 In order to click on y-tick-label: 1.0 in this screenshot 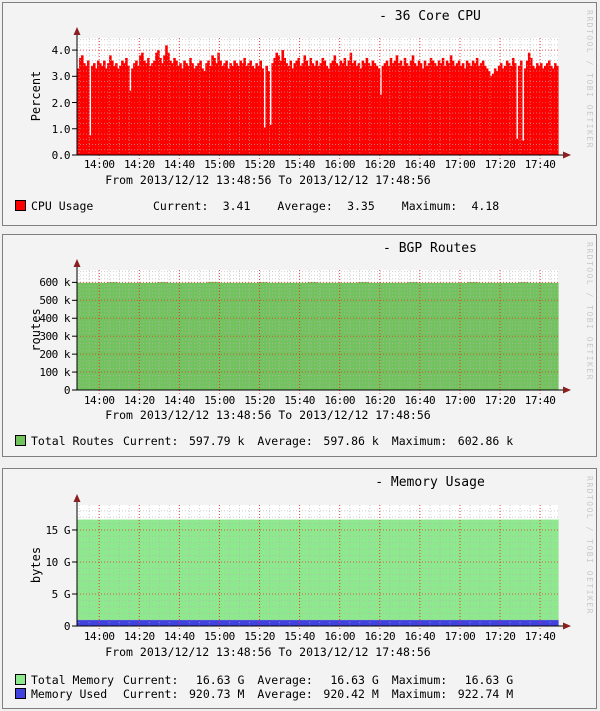, I will do `click(61, 129)`.